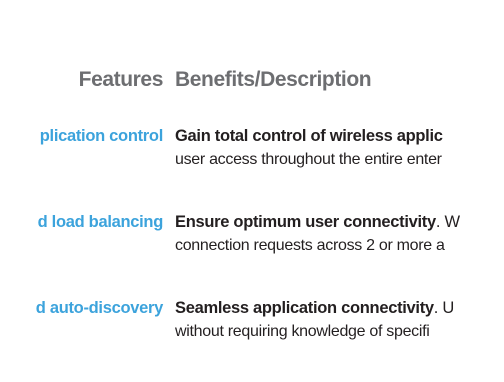  Describe the element at coordinates (443, 308) in the screenshot. I see `benefit-headline-rest: . U` at that location.